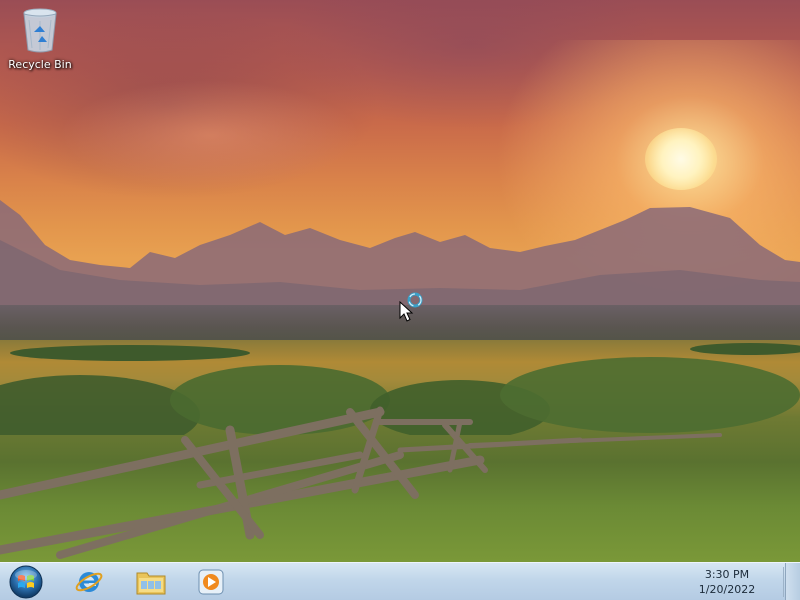 Image resolution: width=800 pixels, height=600 pixels. I want to click on sun, so click(681, 159).